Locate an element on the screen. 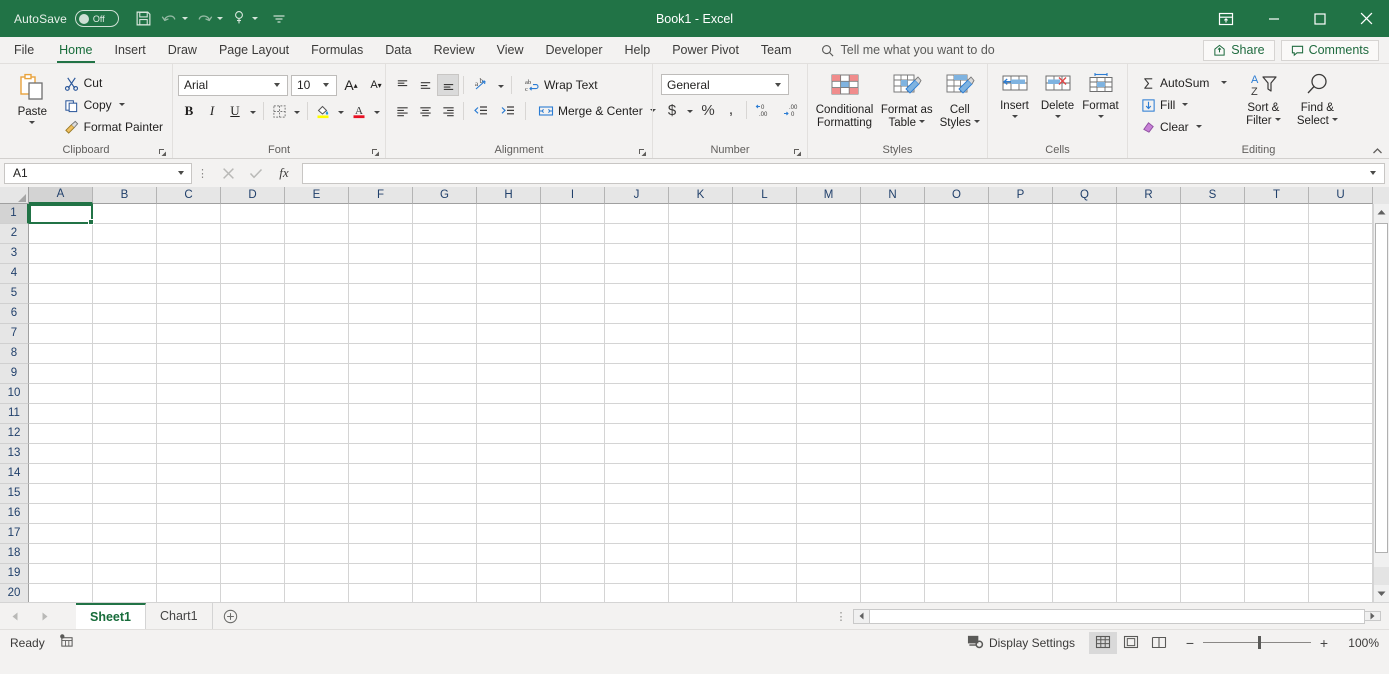  sort-filter-button: A Z Sort & Filter is located at coordinates (1263, 99).